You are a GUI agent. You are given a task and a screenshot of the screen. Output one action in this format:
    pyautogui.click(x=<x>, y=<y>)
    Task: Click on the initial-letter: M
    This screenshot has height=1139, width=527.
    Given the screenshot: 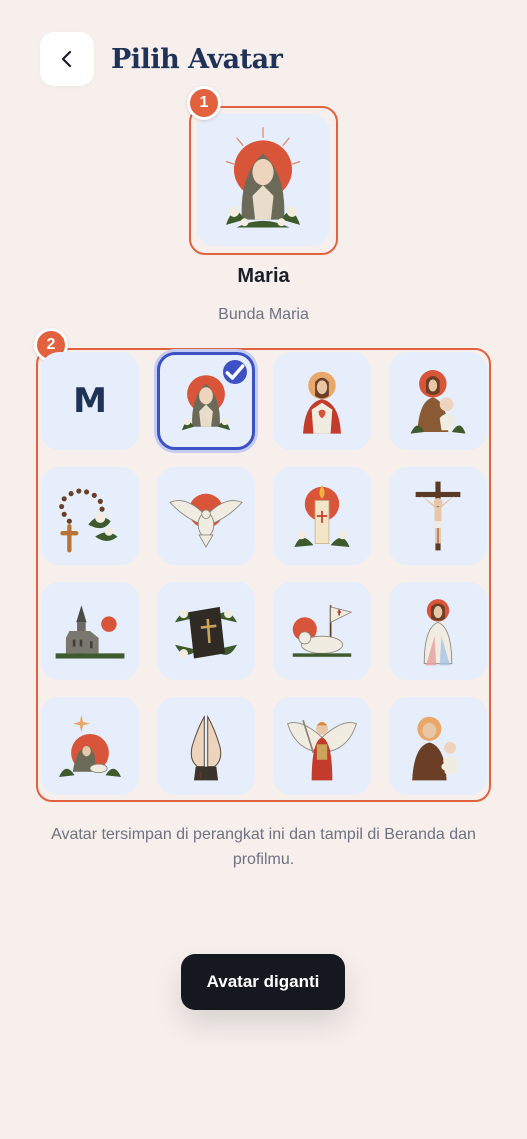 What is the action you would take?
    pyautogui.click(x=90, y=401)
    